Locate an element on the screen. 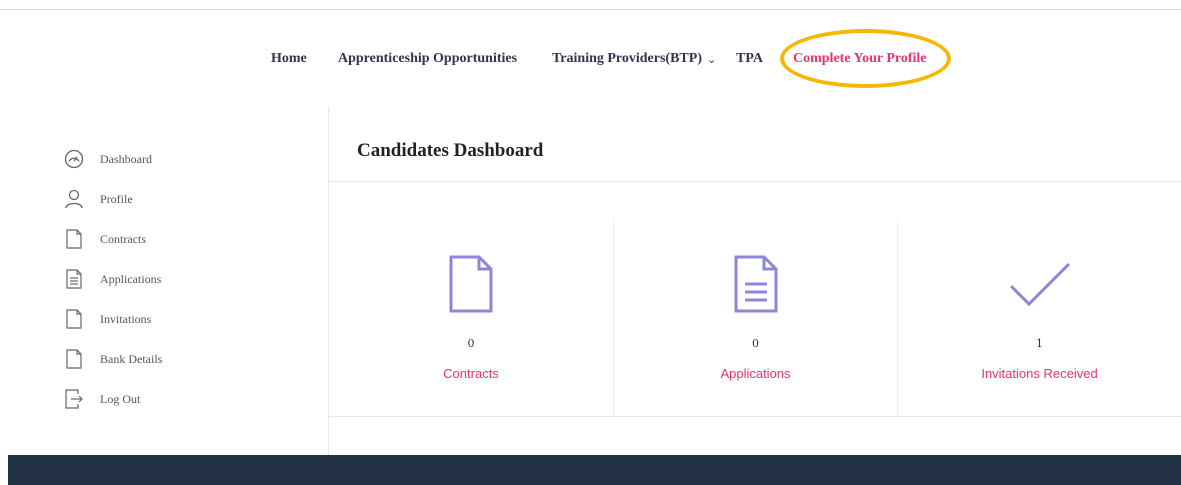  card-contracts: 0 Contracts is located at coordinates (471, 317).